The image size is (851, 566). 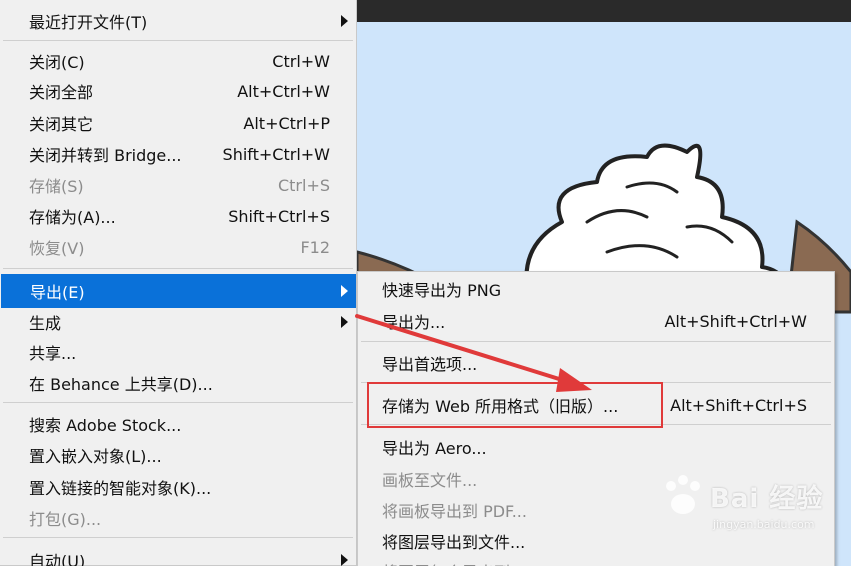 What do you see at coordinates (61, 124) in the screenshot?
I see `menu-item-label: 关闭其它` at bounding box center [61, 124].